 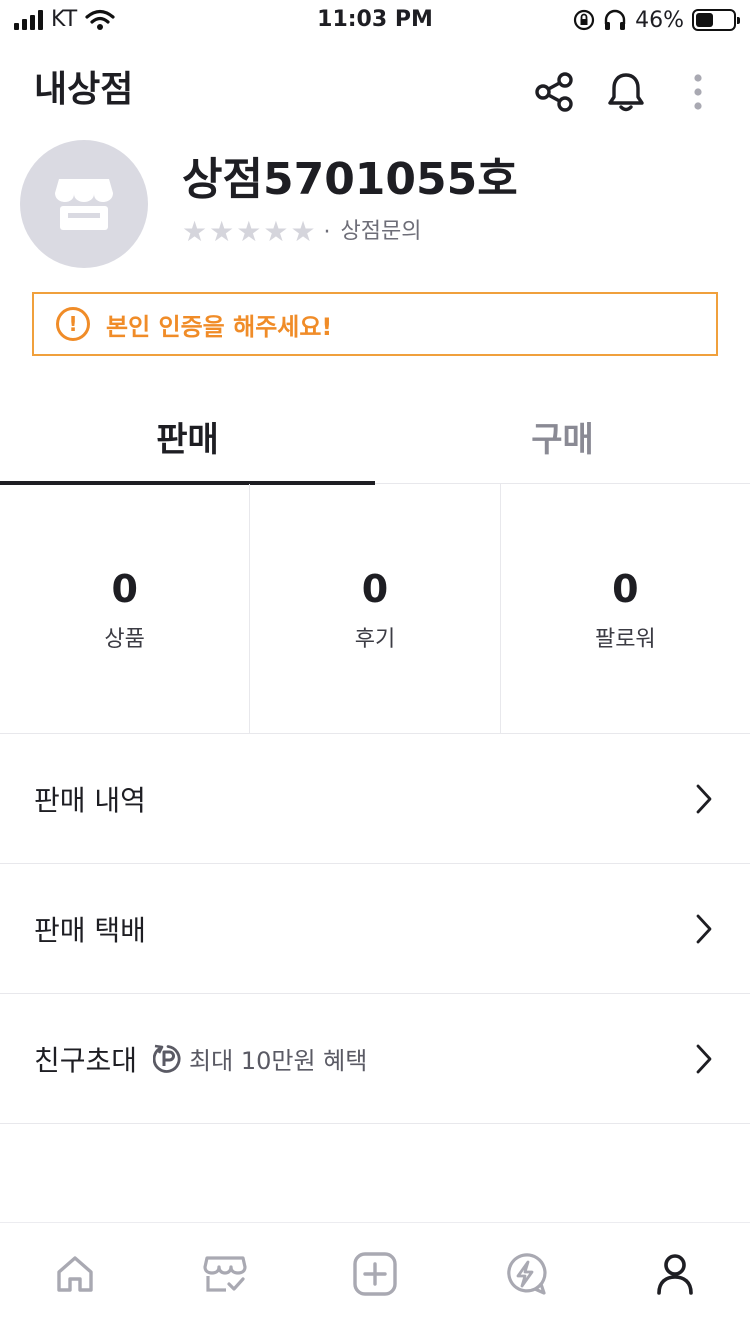 I want to click on nav-my-store, so click(x=225, y=1278).